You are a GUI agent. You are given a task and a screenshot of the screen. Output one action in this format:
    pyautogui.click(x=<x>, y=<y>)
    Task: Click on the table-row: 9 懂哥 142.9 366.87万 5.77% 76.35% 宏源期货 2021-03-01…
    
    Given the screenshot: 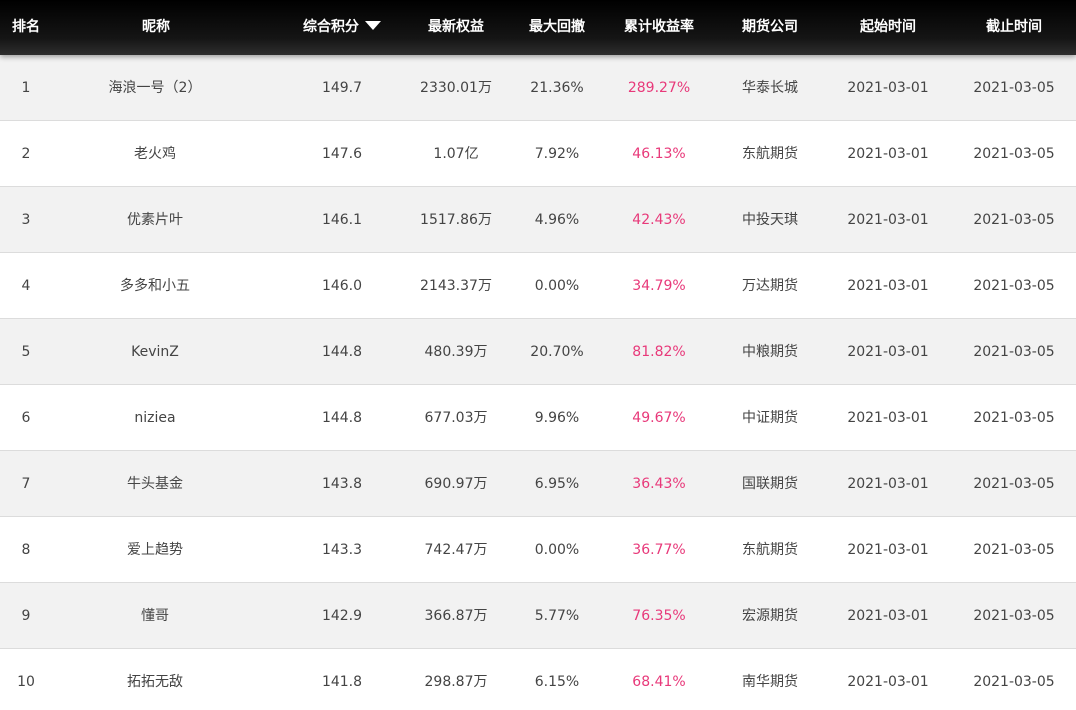 What is the action you would take?
    pyautogui.click(x=538, y=616)
    